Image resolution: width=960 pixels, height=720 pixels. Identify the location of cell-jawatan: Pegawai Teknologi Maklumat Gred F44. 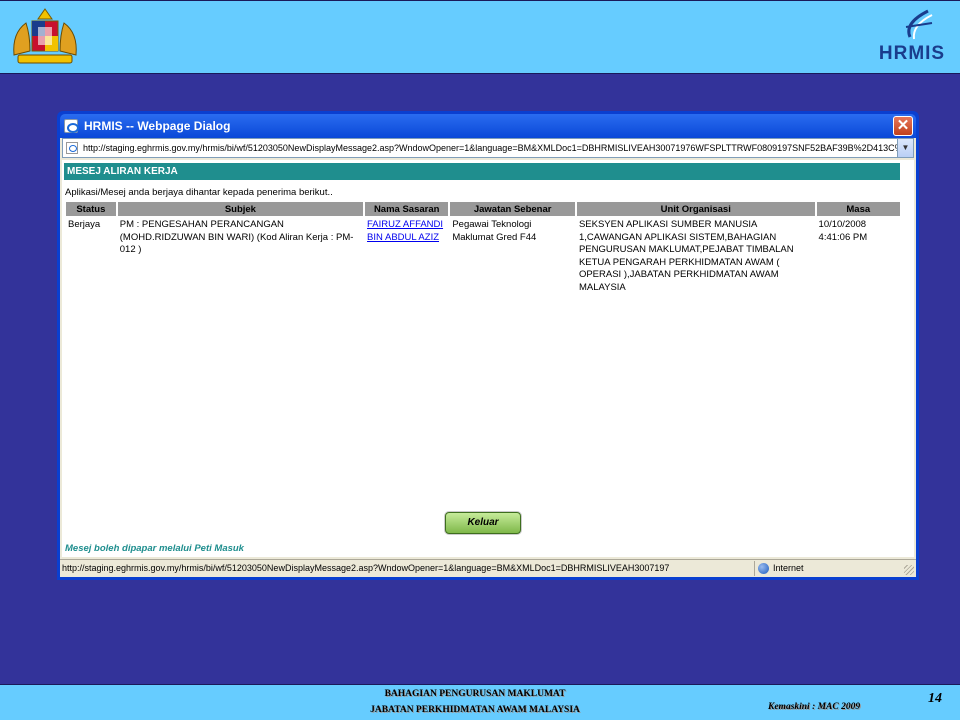
(494, 231).